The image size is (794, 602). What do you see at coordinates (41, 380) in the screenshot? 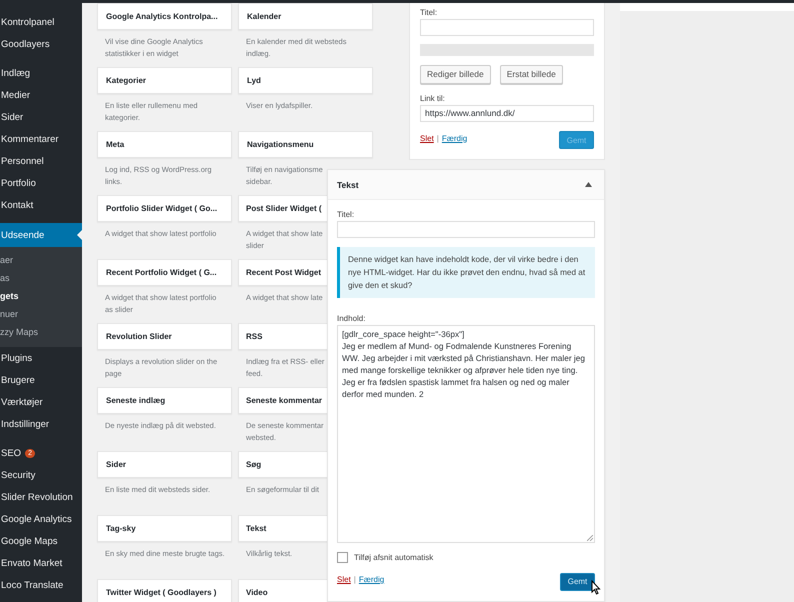
I see `menu-item: Brugere` at bounding box center [41, 380].